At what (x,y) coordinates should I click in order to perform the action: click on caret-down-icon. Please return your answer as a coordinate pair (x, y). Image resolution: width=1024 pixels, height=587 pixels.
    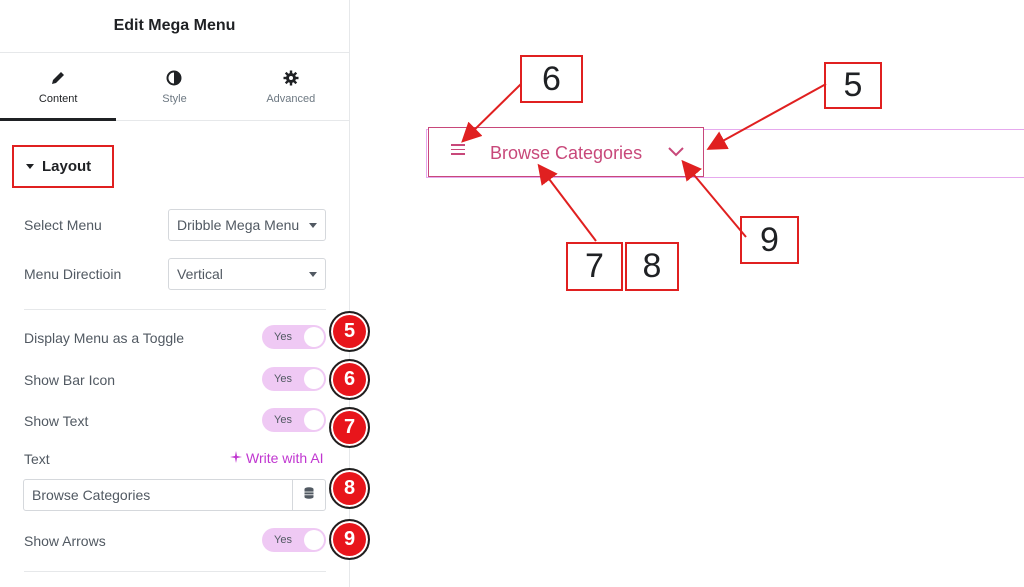
    Looking at the image, I should click on (30, 166).